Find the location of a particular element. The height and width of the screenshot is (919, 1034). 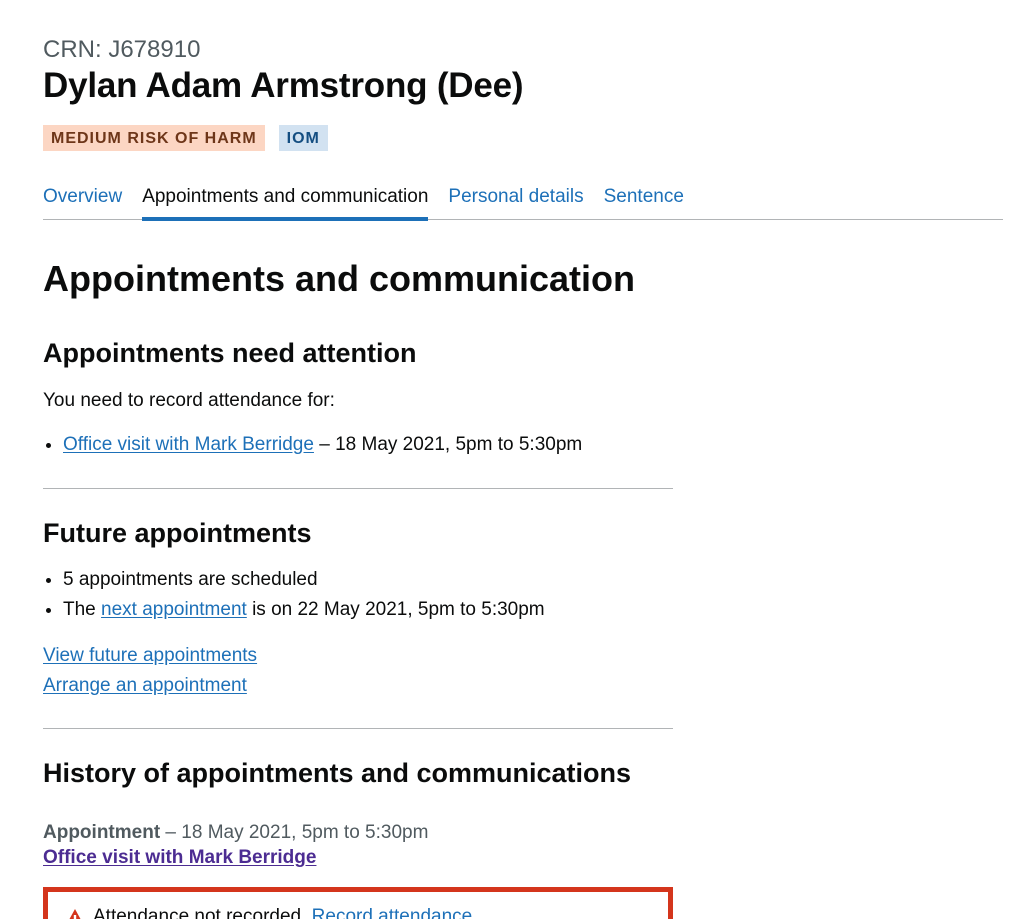

next-appointment-link: next appointment is located at coordinates (174, 609).